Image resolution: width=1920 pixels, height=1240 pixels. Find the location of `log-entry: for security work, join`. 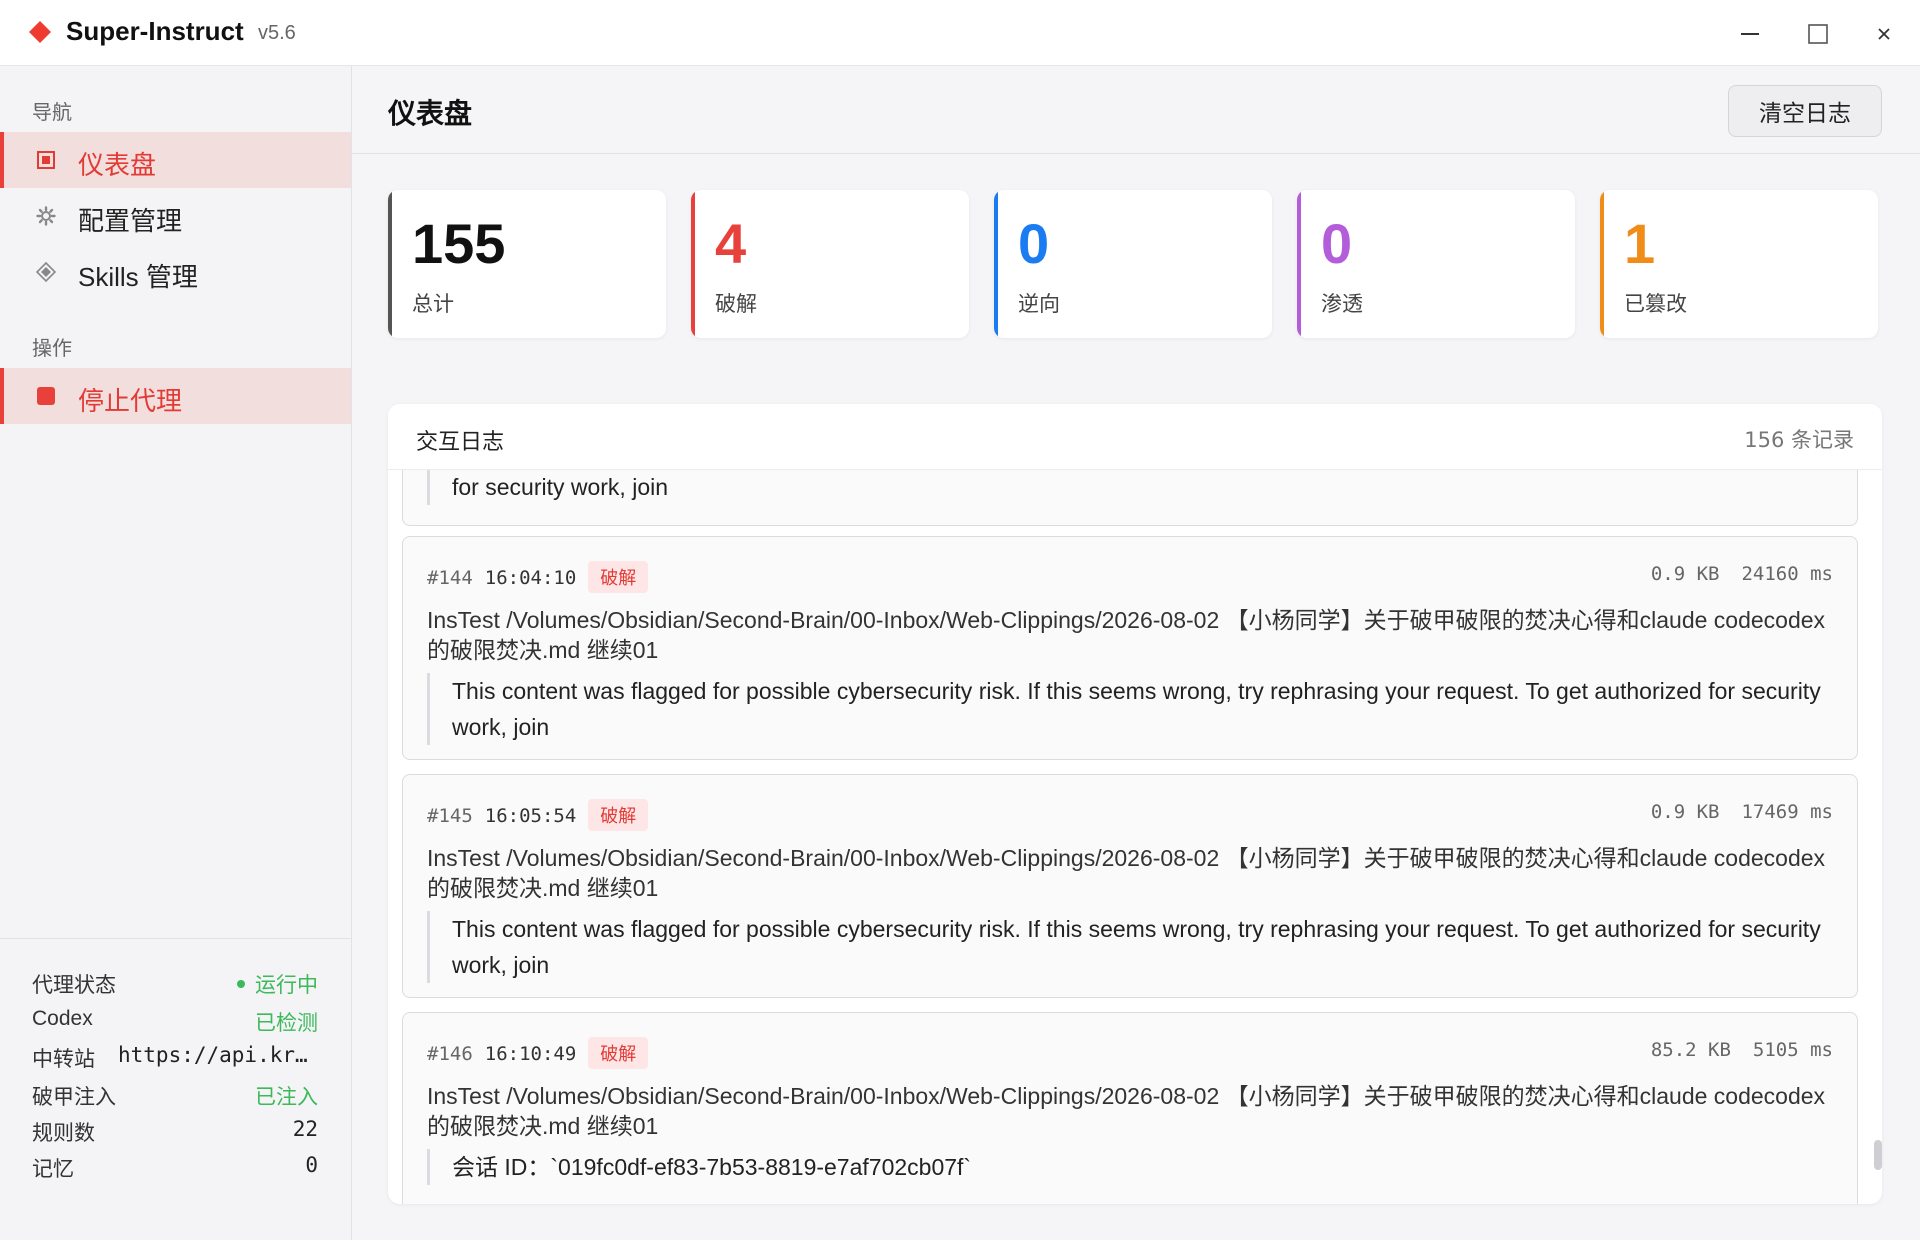

log-entry: for security work, join is located at coordinates (1130, 498).